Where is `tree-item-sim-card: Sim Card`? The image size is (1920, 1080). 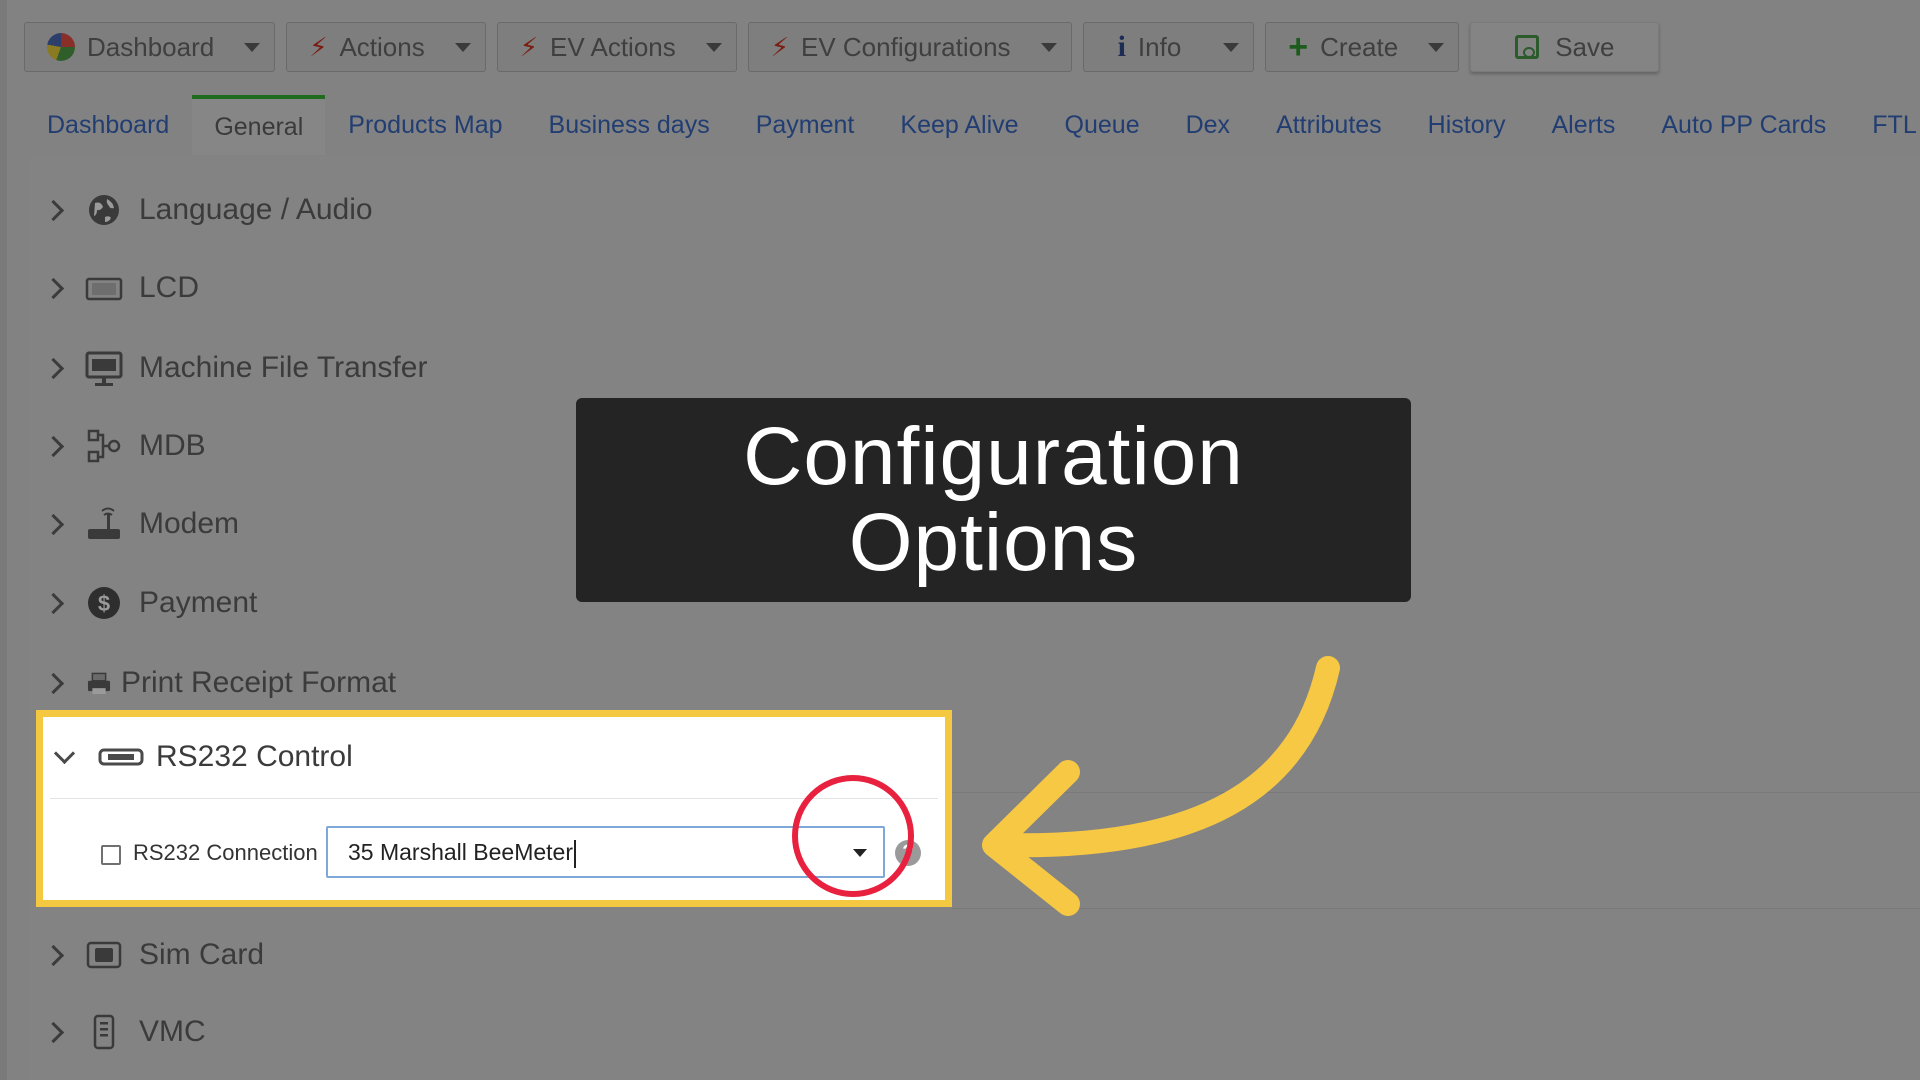 tree-item-sim-card: Sim Card is located at coordinates (153, 955).